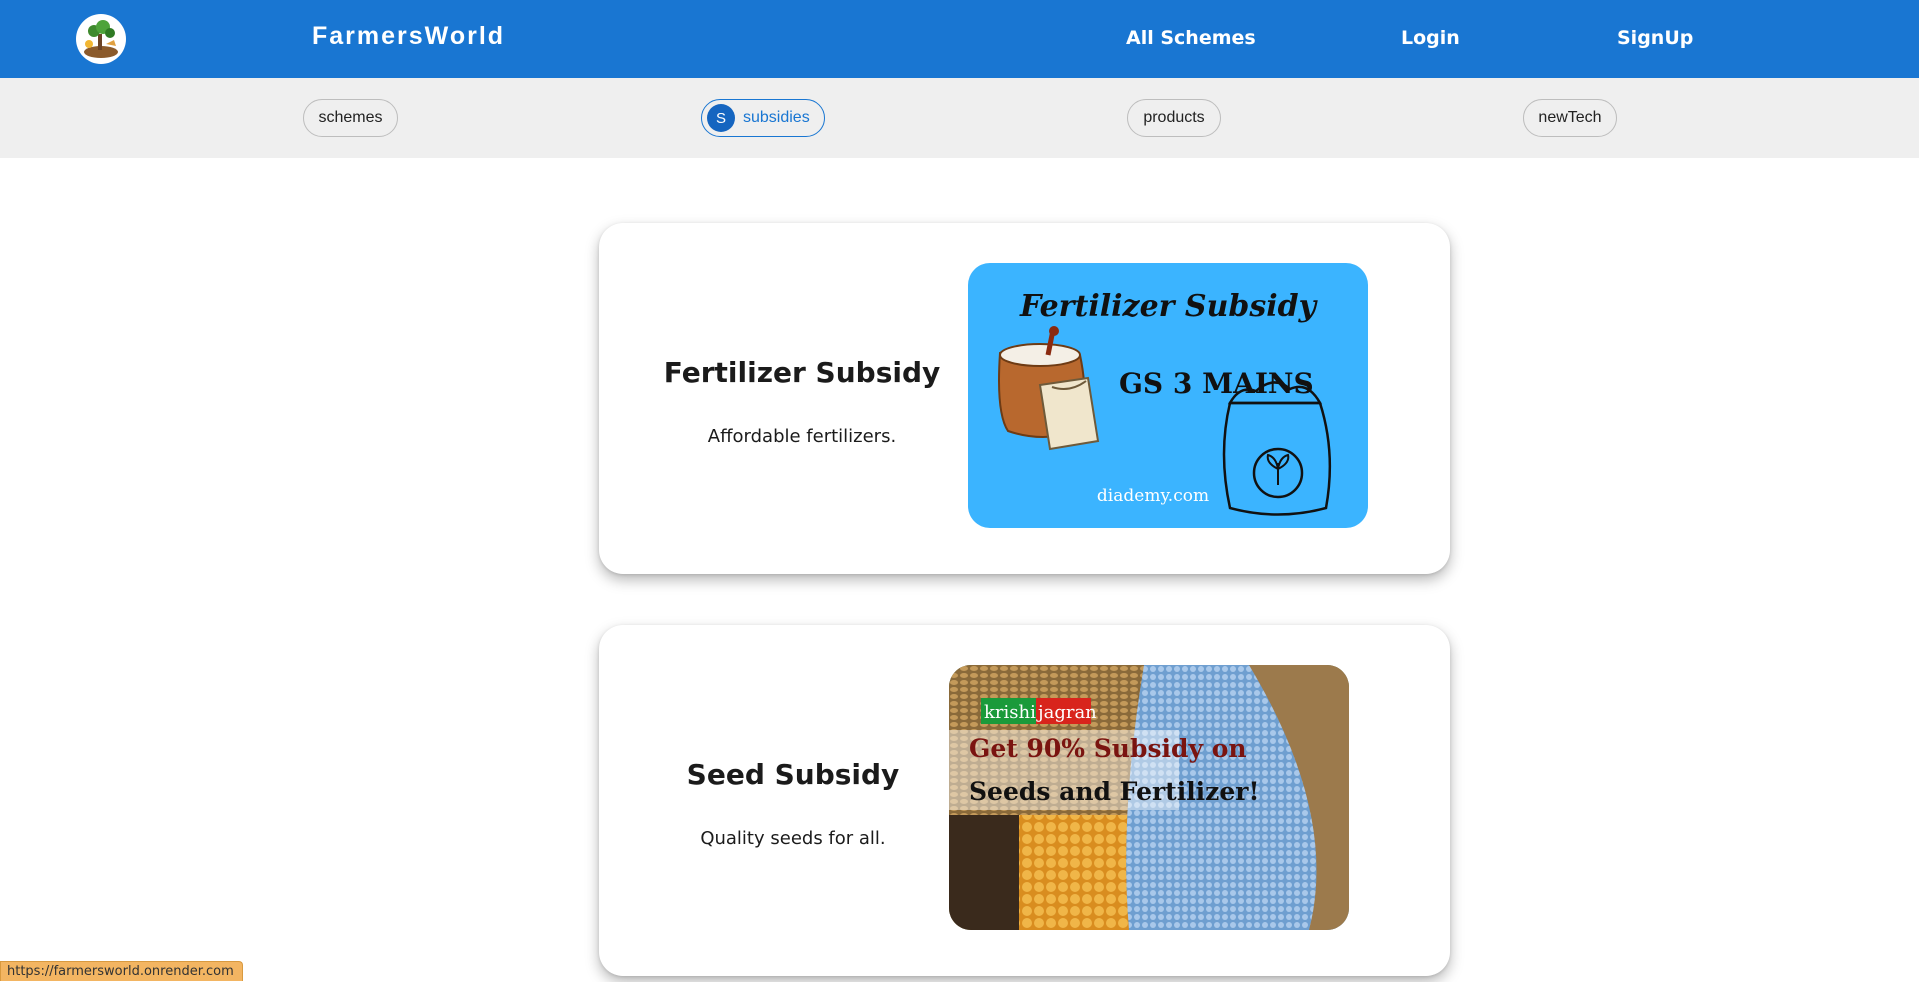  I want to click on chip-label: products, so click(1174, 117).